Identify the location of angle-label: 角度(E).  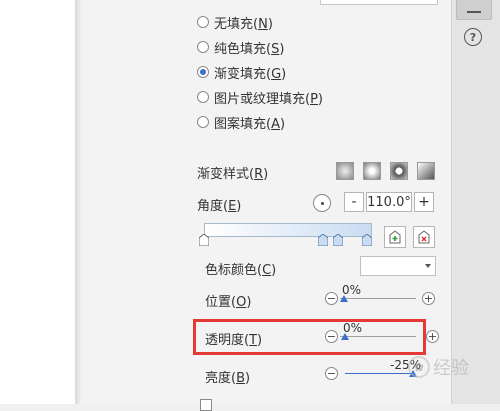
(219, 206).